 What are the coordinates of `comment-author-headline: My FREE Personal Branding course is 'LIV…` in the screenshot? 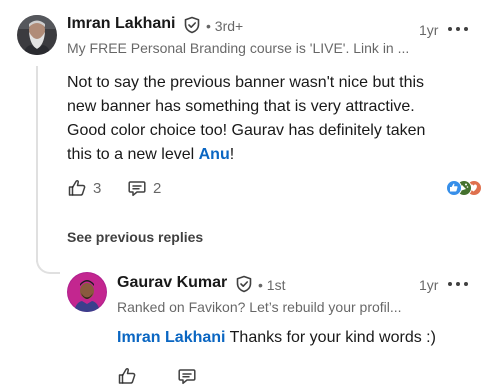 It's located at (238, 48).